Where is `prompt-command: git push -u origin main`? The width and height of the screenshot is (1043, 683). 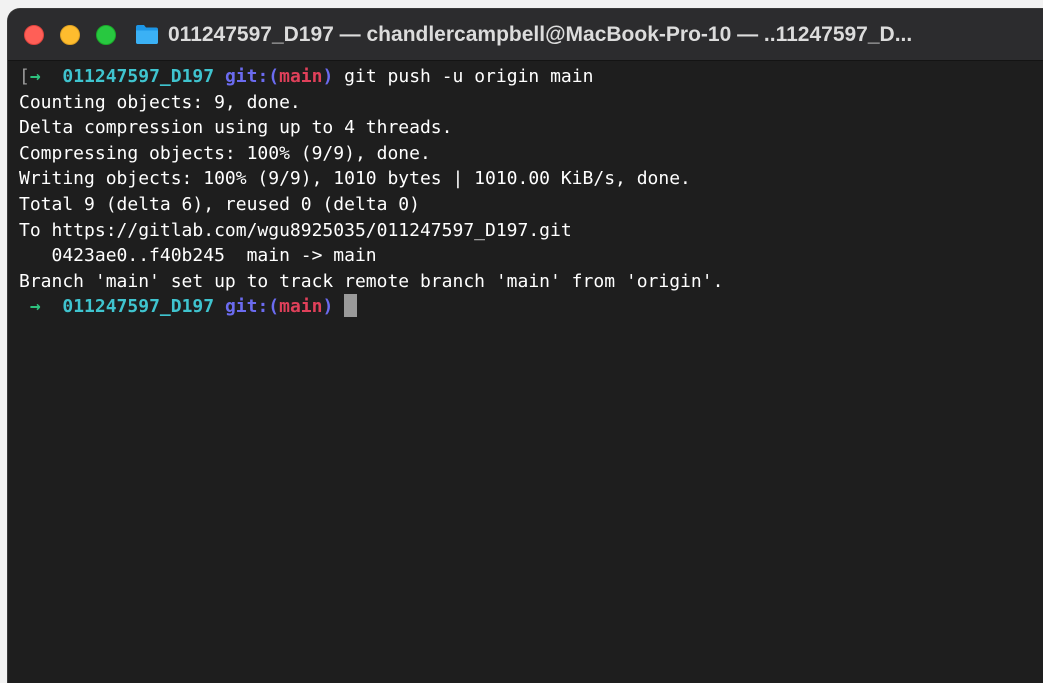 prompt-command: git push -u origin main is located at coordinates (469, 76).